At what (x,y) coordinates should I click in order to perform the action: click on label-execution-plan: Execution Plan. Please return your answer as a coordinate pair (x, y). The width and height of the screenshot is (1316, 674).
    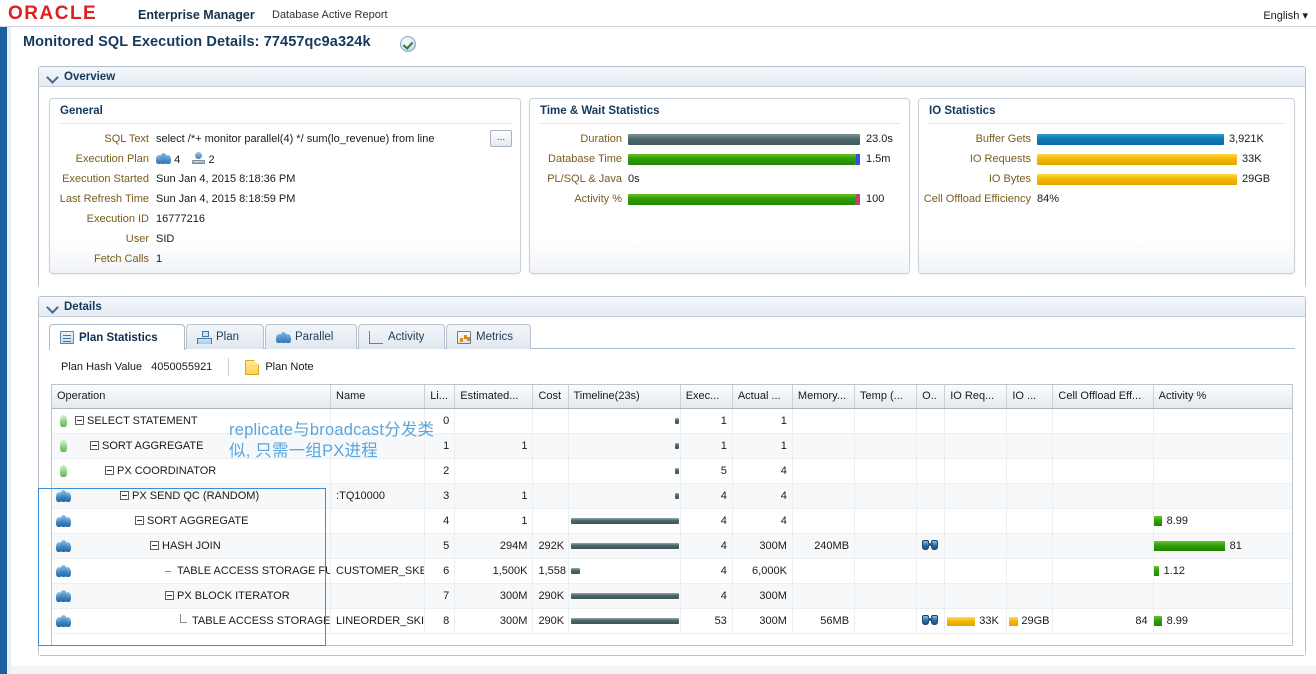
    Looking at the image, I should click on (112, 159).